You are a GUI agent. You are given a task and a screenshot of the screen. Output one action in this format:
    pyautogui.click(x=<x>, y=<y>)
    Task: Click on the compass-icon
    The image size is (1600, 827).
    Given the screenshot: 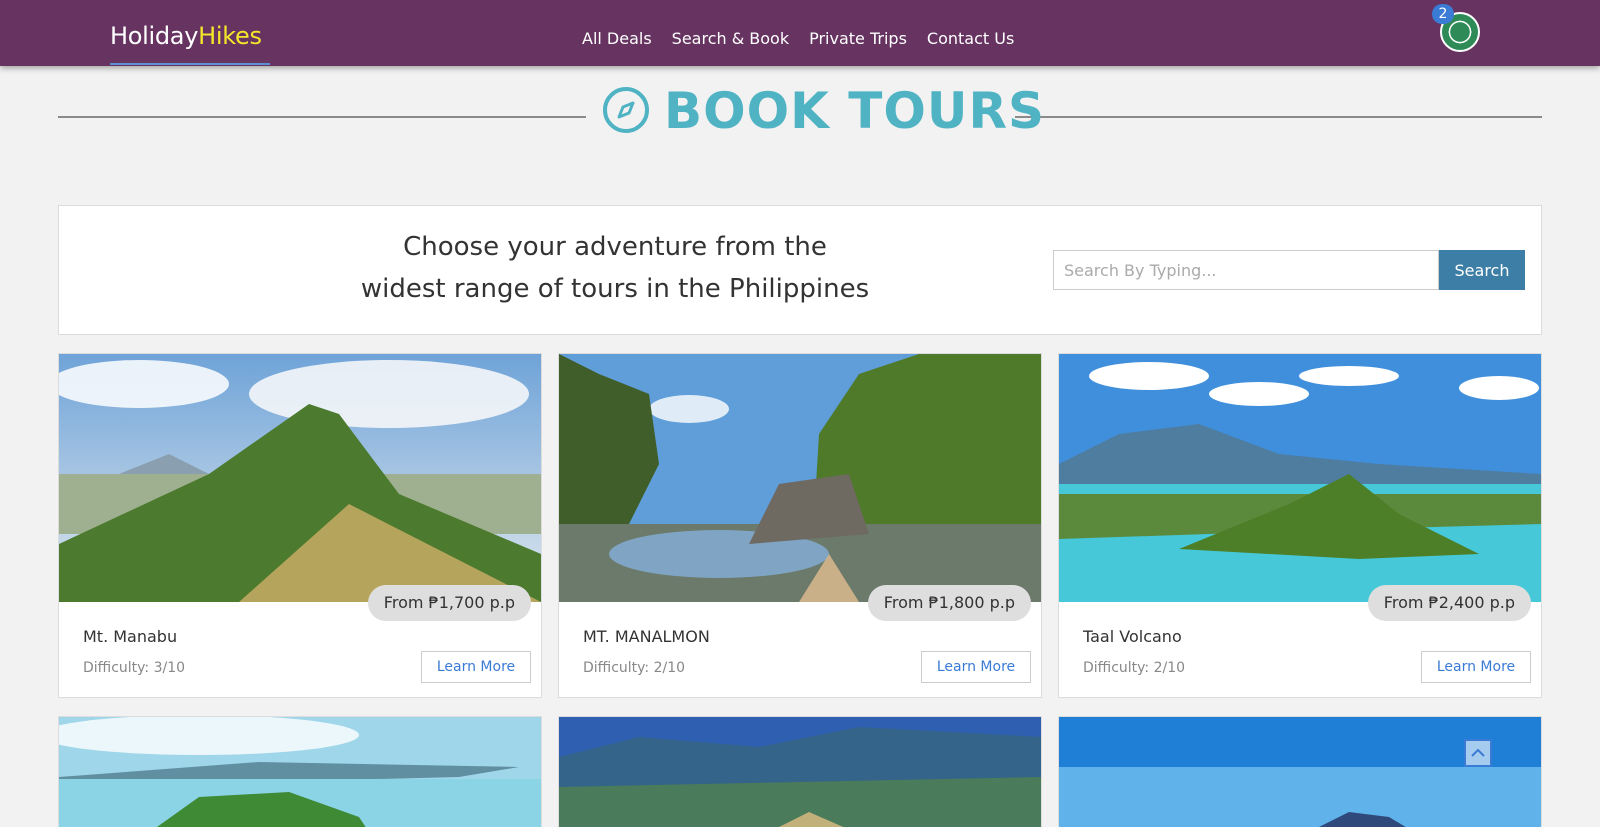 What is the action you would take?
    pyautogui.click(x=626, y=110)
    